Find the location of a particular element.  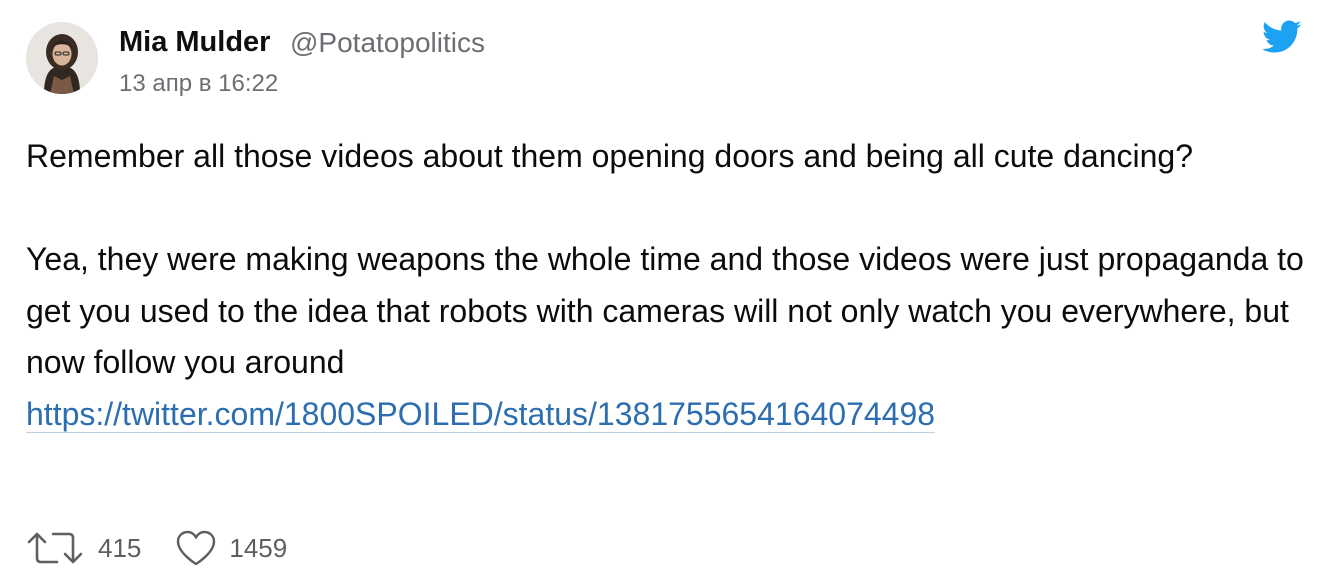

author-name: Mia Mulder is located at coordinates (194, 42).